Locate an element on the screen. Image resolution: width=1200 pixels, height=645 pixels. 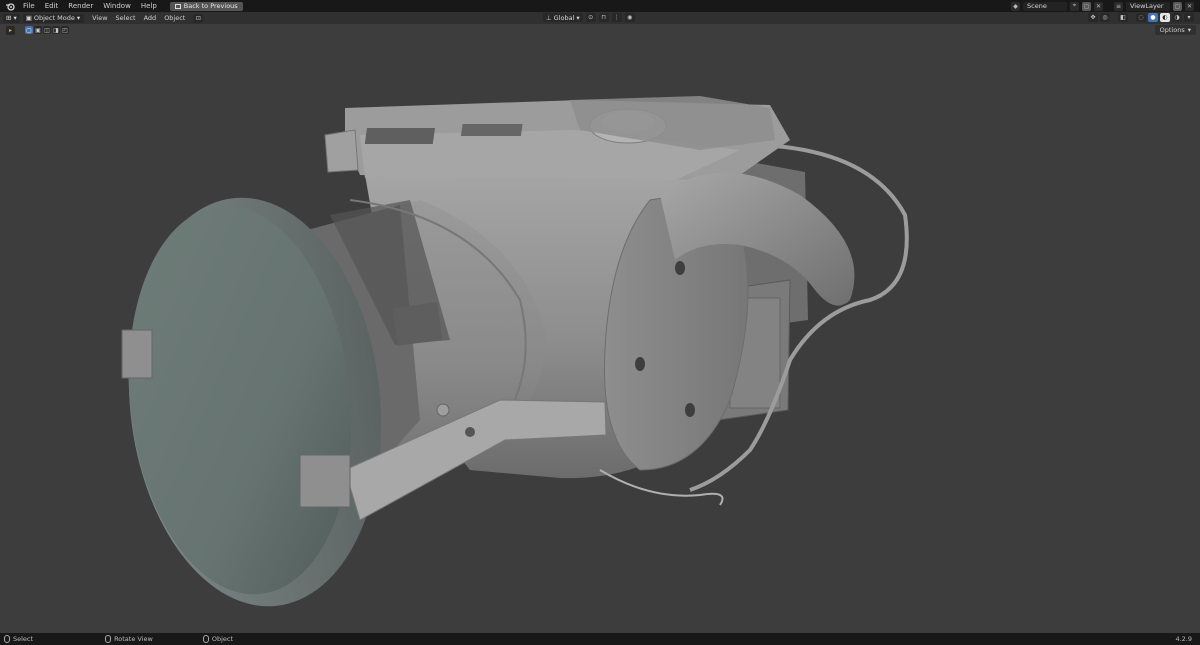
snap-target-icon: ⋮ is located at coordinates (616, 17).